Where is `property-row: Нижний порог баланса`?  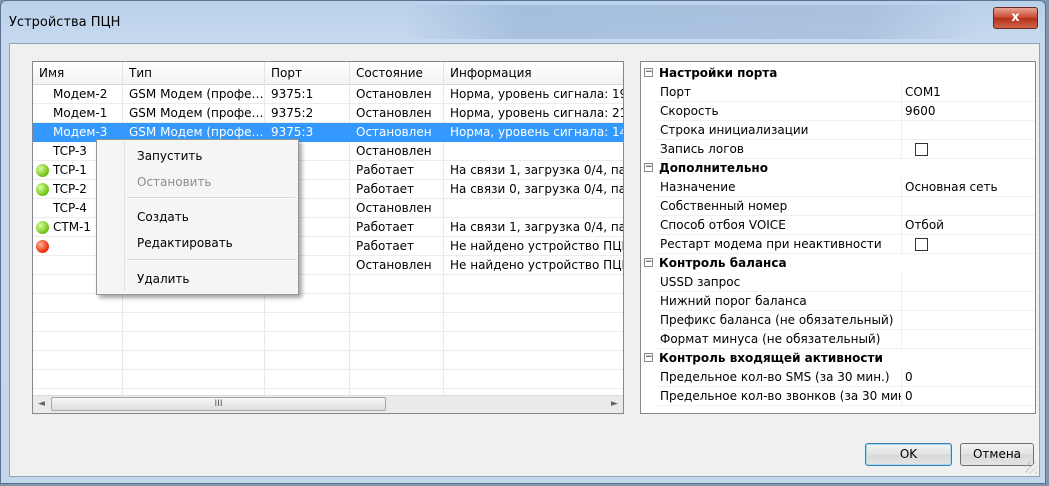
property-row: Нижний порог баланса is located at coordinates (838, 301).